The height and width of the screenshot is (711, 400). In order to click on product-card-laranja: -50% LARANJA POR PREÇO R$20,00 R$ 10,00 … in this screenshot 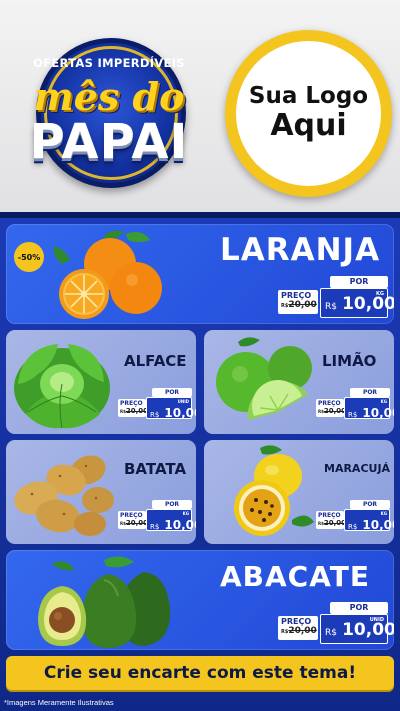, I will do `click(200, 274)`.